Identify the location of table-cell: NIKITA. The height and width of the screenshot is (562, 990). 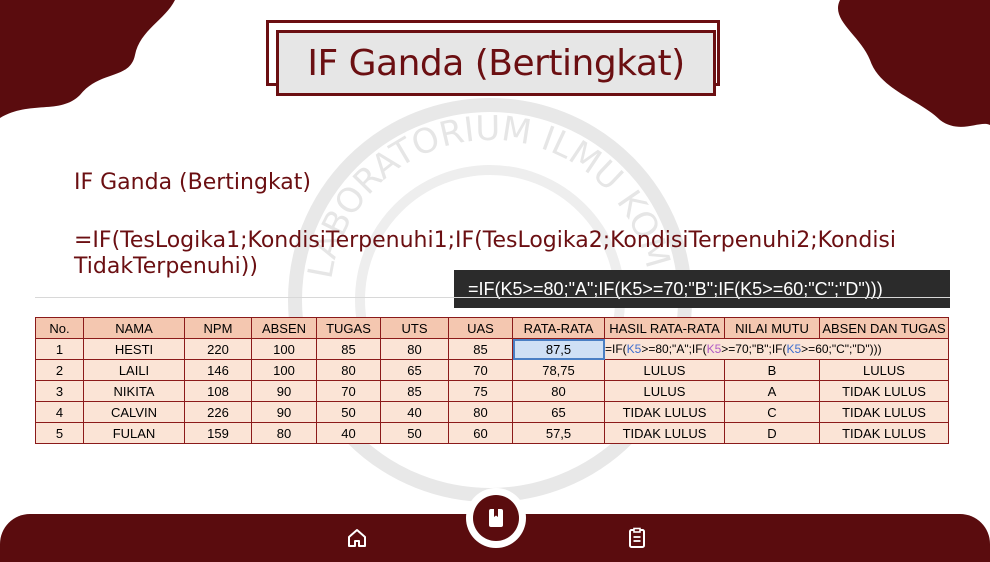
(134, 391).